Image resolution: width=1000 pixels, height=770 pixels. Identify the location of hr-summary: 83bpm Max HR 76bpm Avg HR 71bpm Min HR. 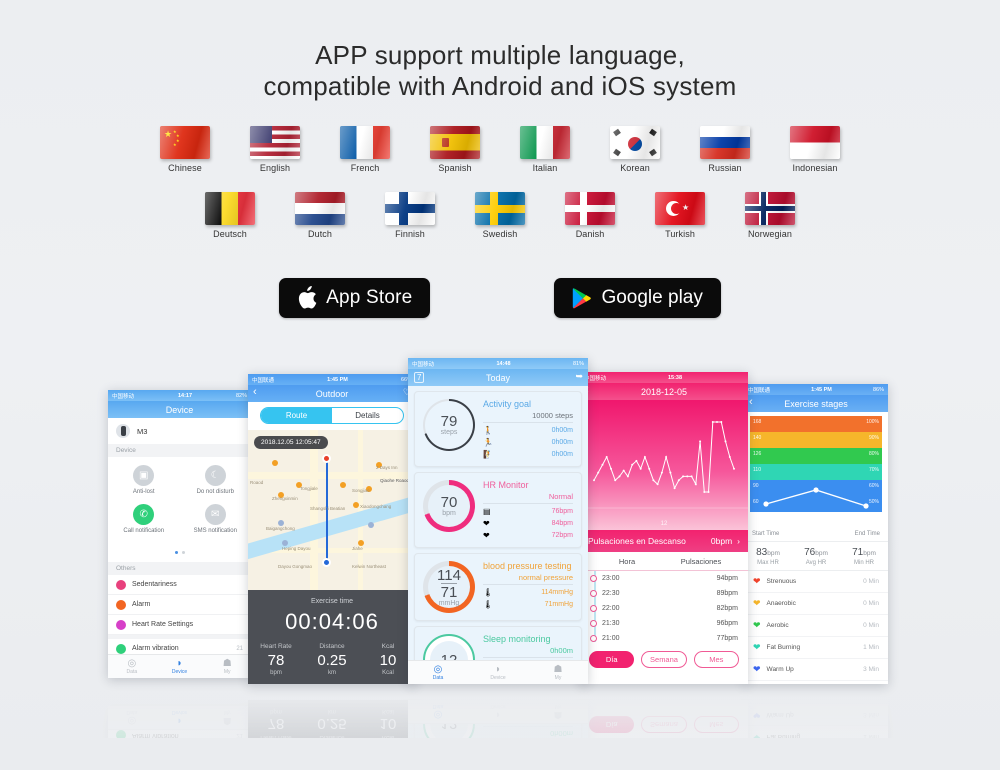
(816, 556).